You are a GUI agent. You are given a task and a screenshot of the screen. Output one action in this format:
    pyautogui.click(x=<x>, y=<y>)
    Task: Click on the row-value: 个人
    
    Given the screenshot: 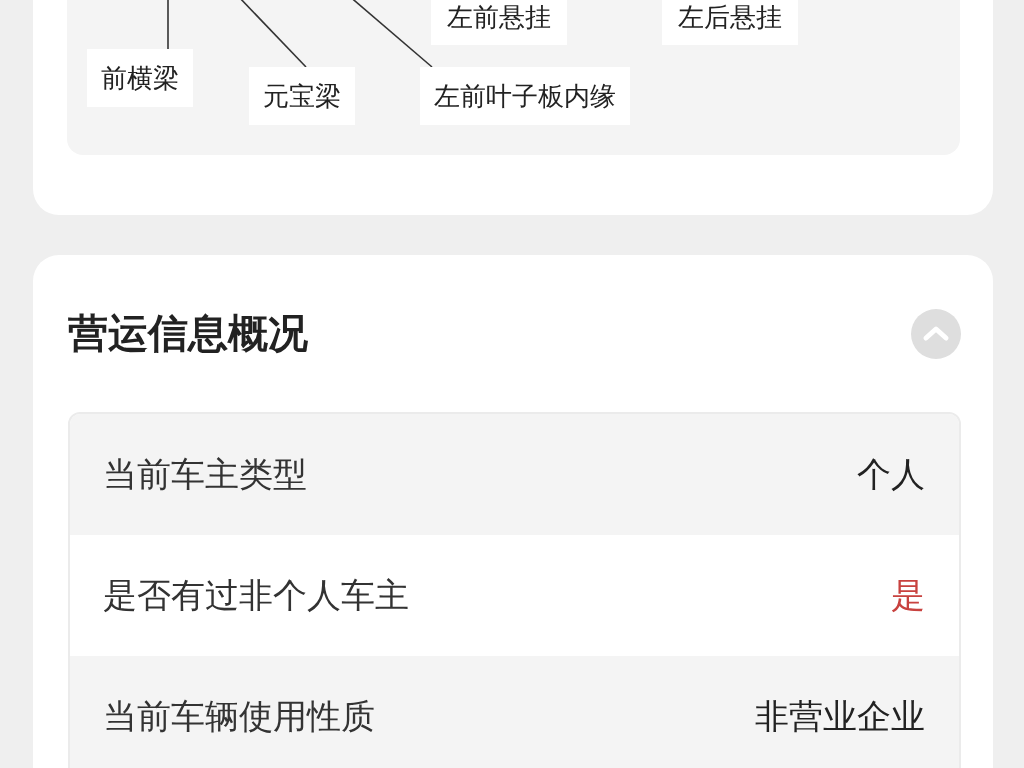 What is the action you would take?
    pyautogui.click(x=891, y=474)
    